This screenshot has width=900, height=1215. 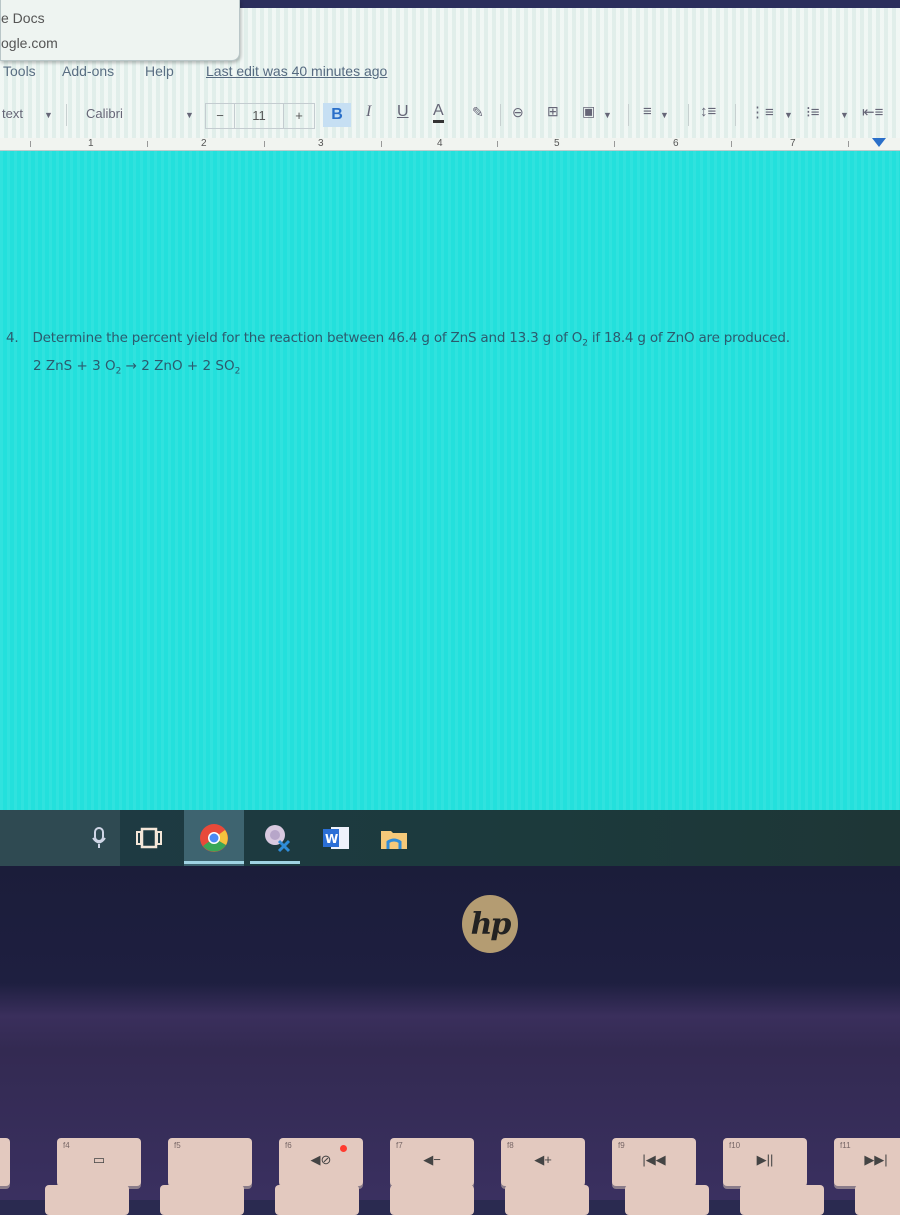 I want to click on ruler-label: 4, so click(x=440, y=143).